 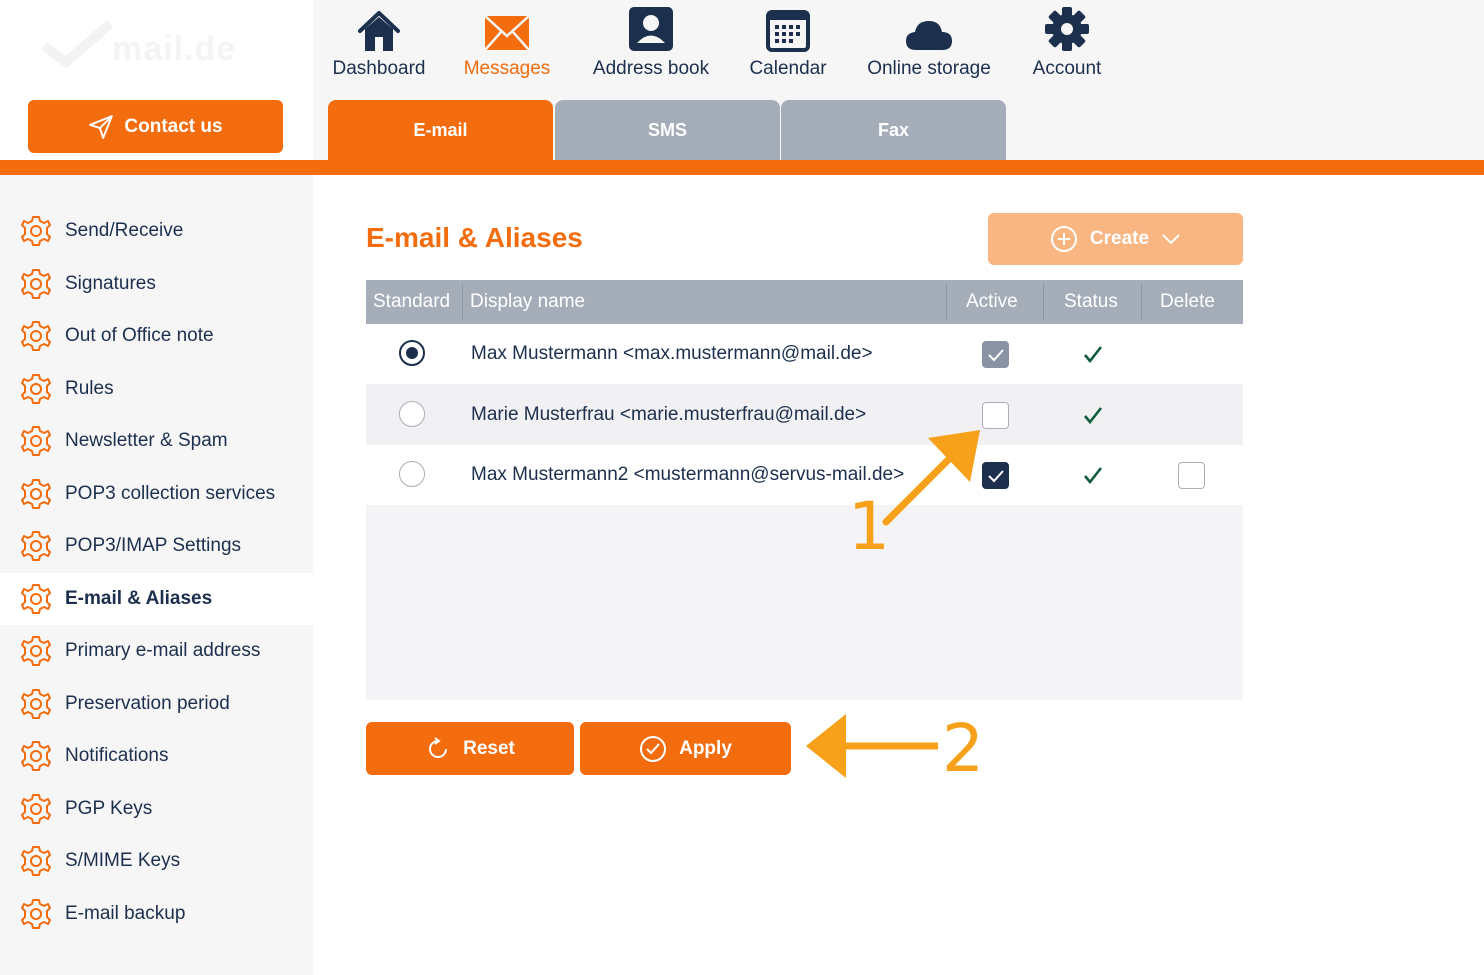 I want to click on plus-circle-icon, so click(x=1063, y=239).